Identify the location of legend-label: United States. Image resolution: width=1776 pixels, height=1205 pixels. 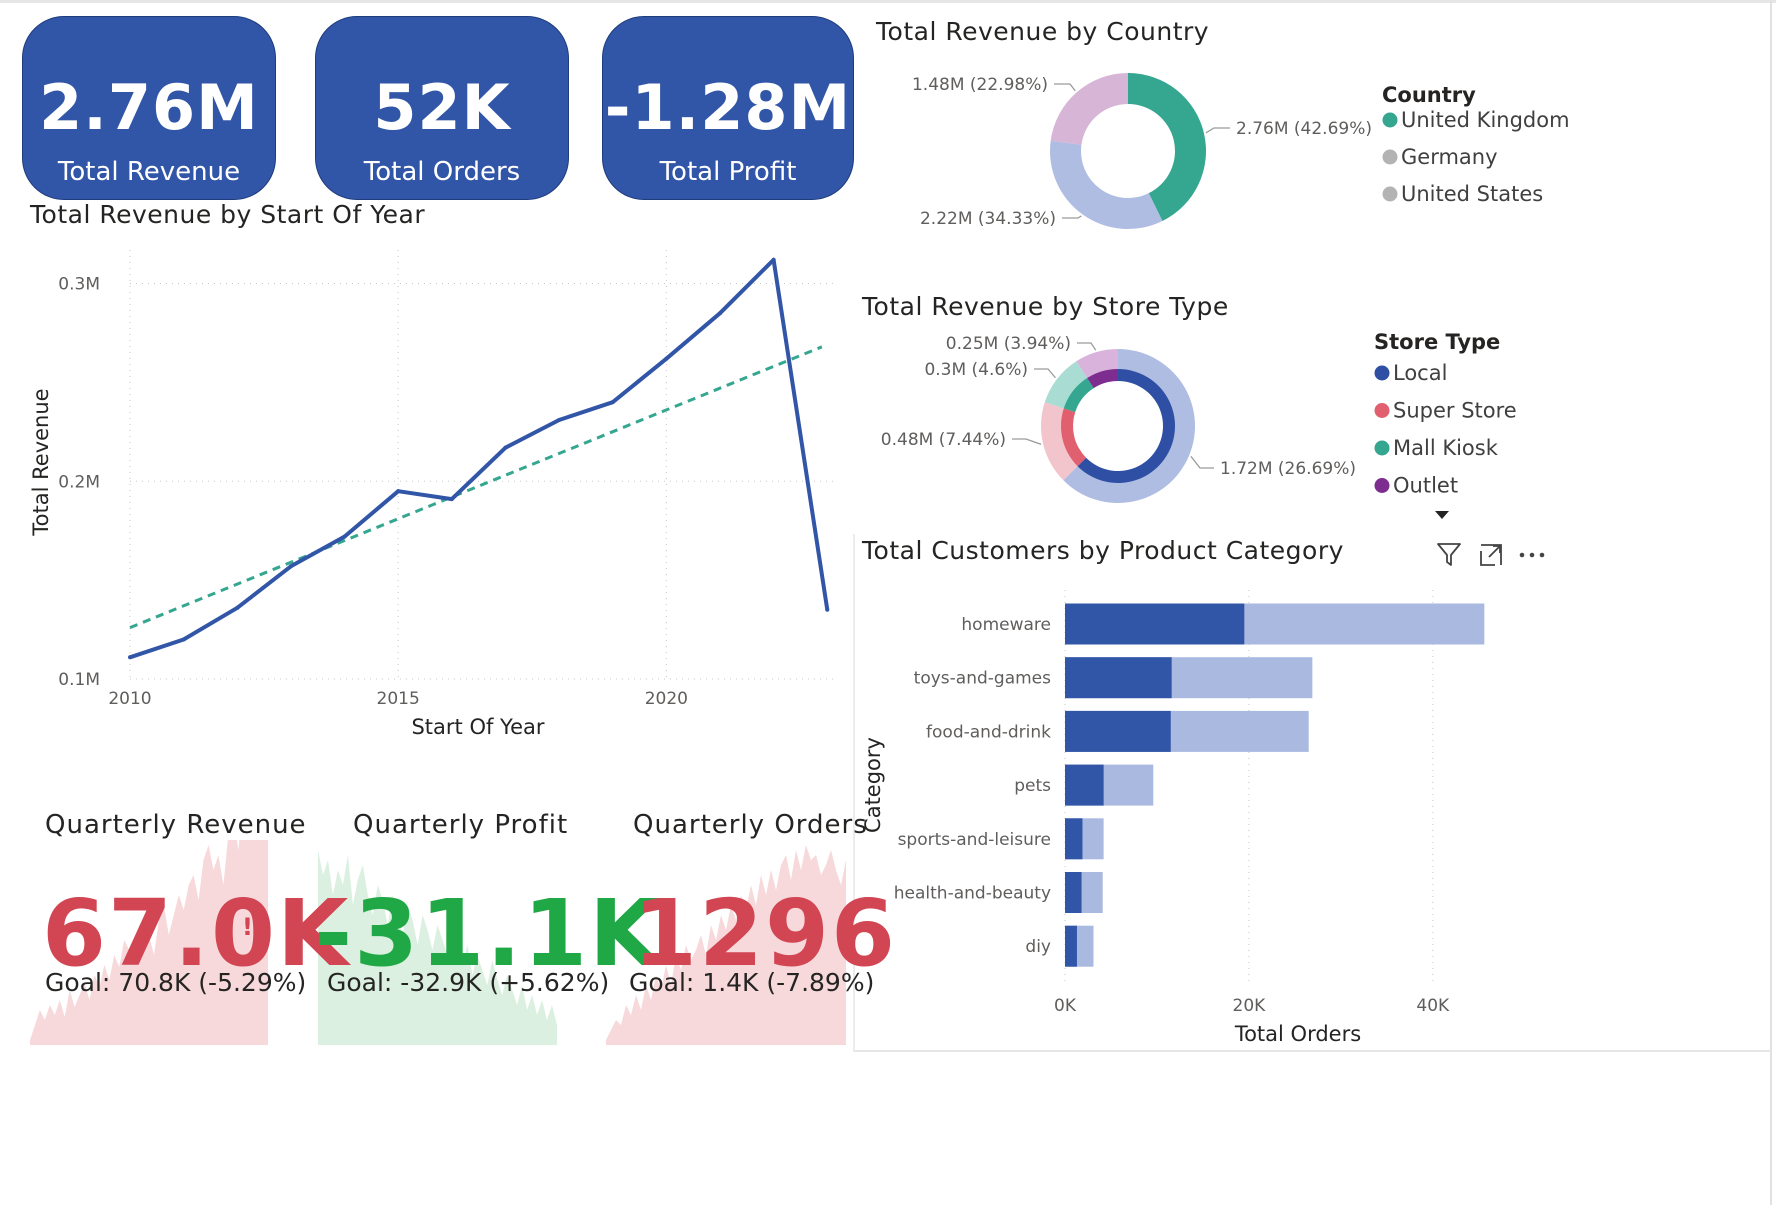
(1472, 194).